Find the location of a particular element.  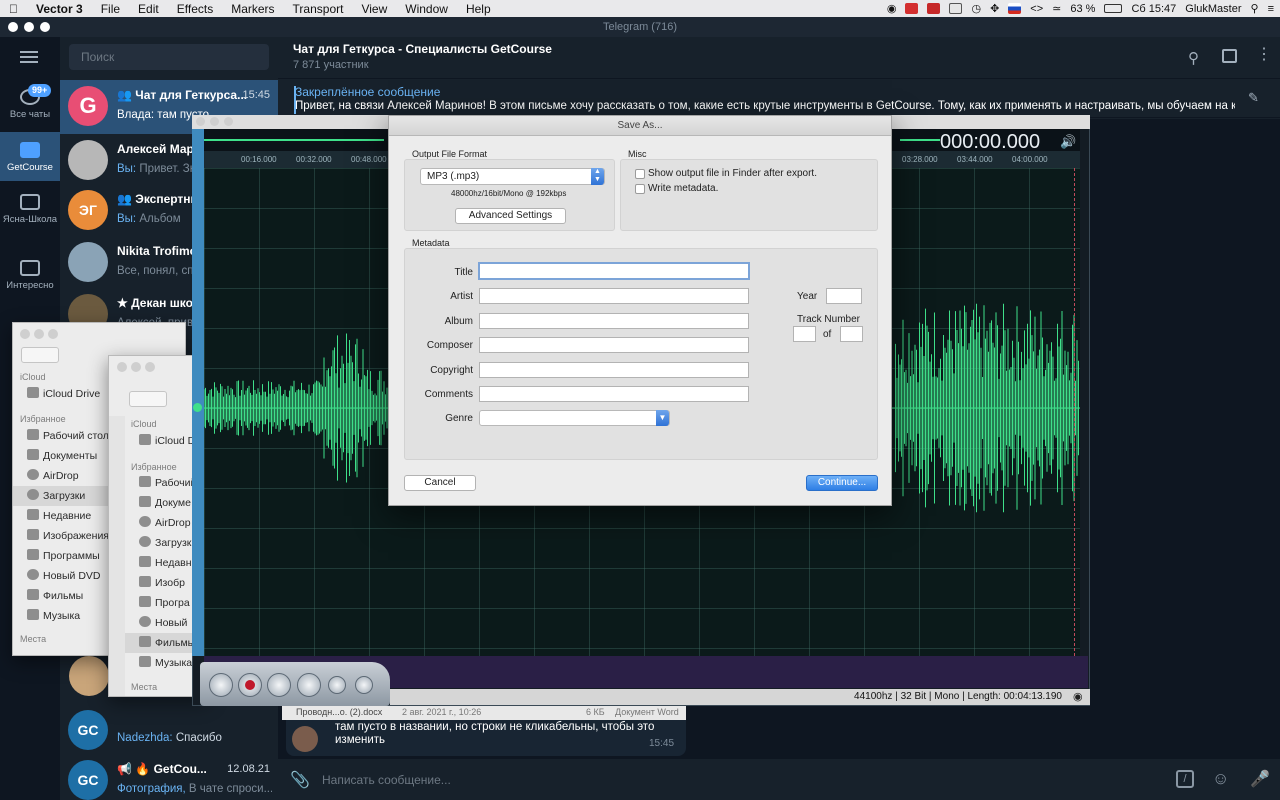

more-icon: ⋮ is located at coordinates (1264, 54).